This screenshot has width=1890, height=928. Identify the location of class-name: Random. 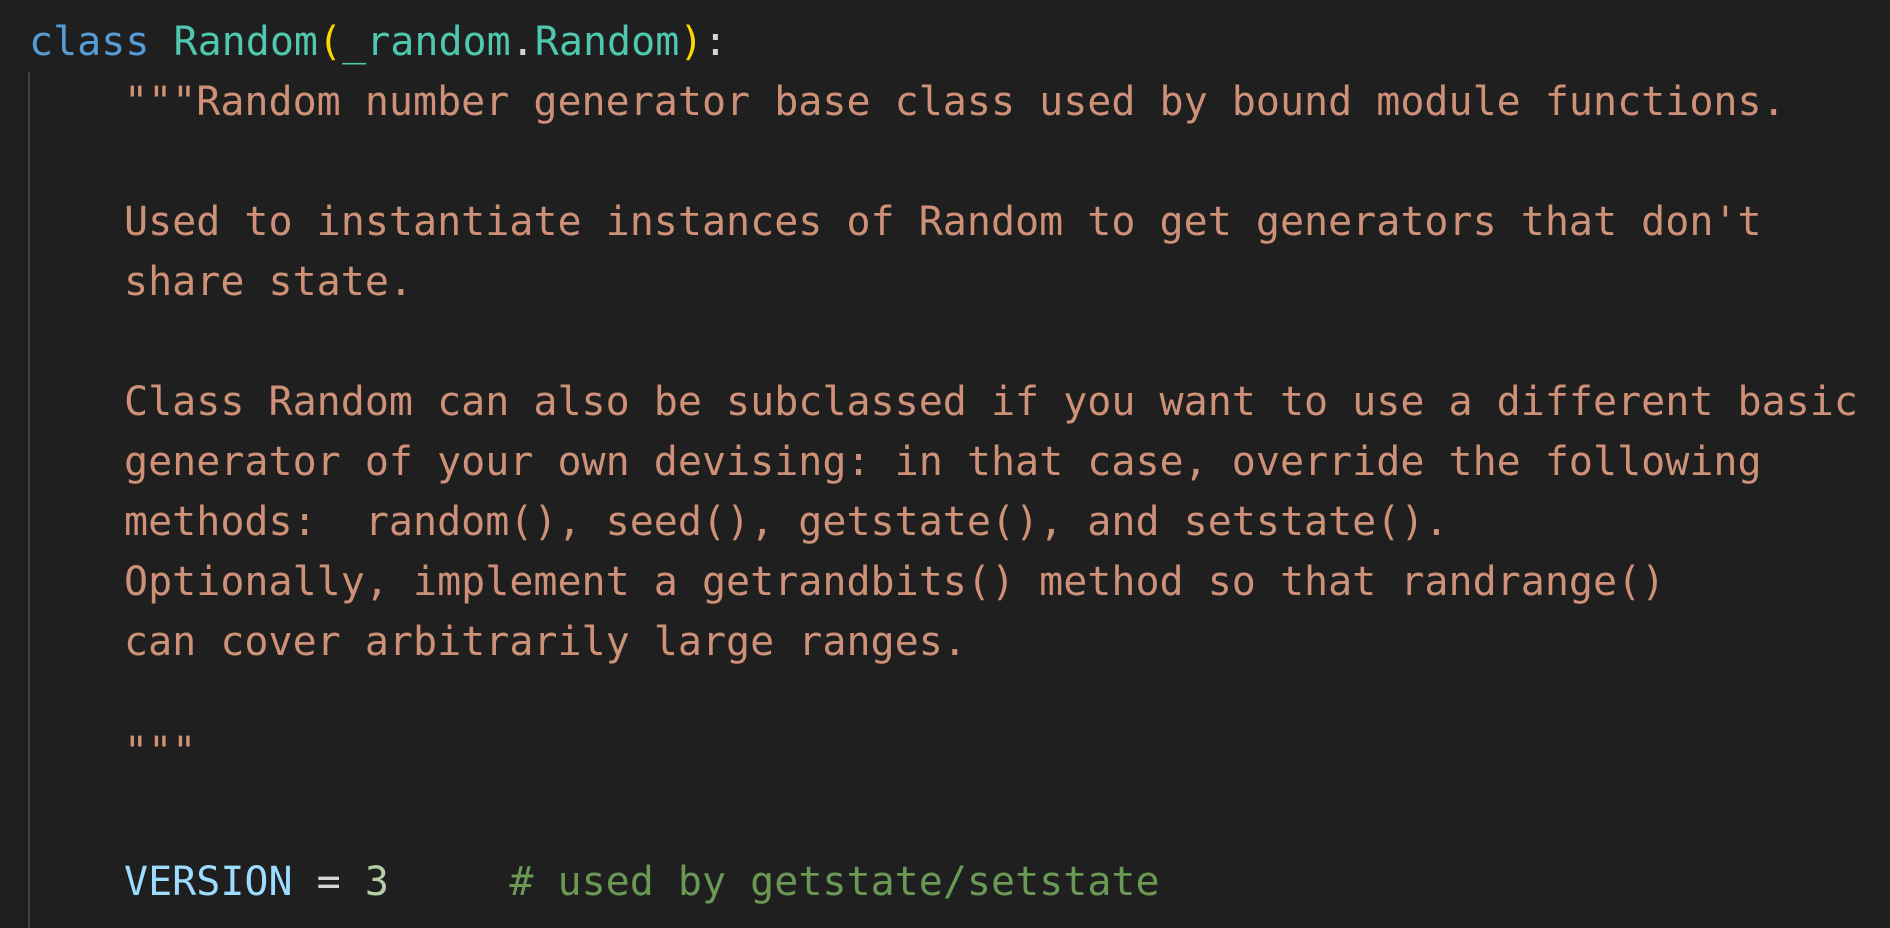
(246, 42).